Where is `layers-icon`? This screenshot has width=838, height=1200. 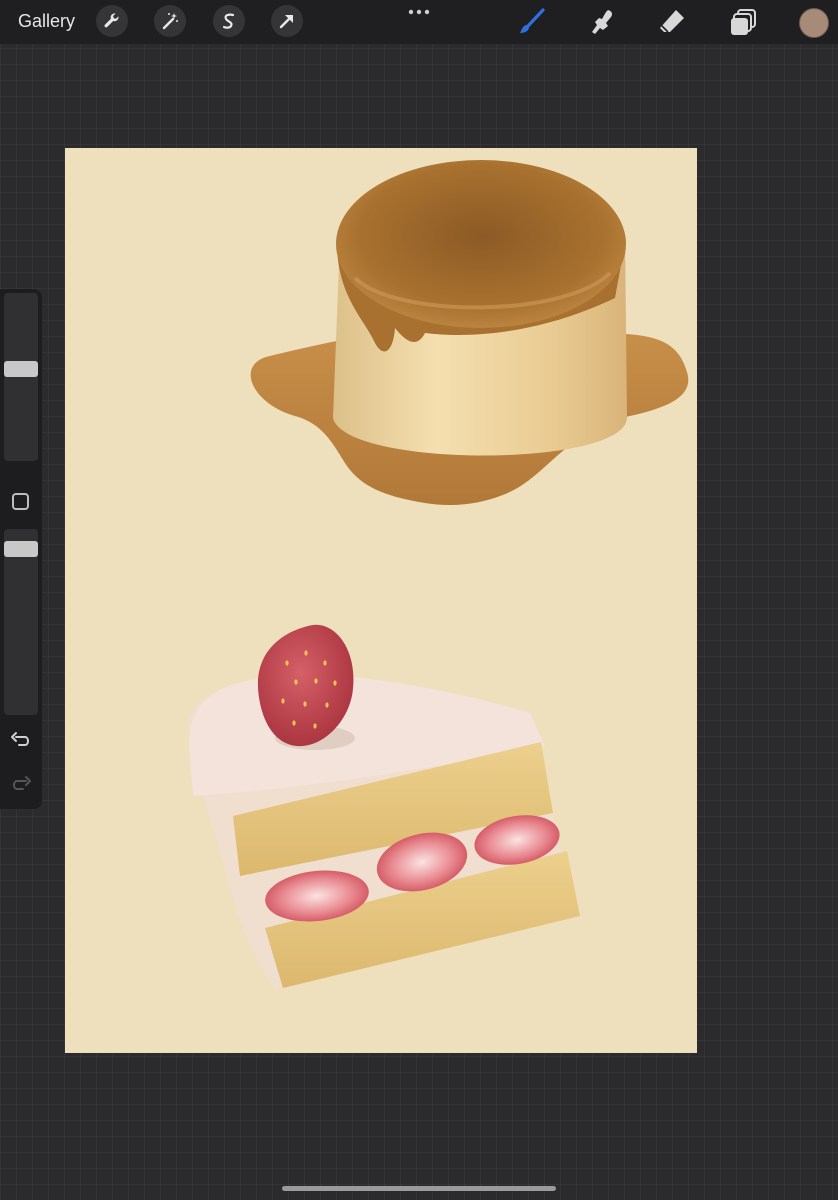
layers-icon is located at coordinates (743, 22).